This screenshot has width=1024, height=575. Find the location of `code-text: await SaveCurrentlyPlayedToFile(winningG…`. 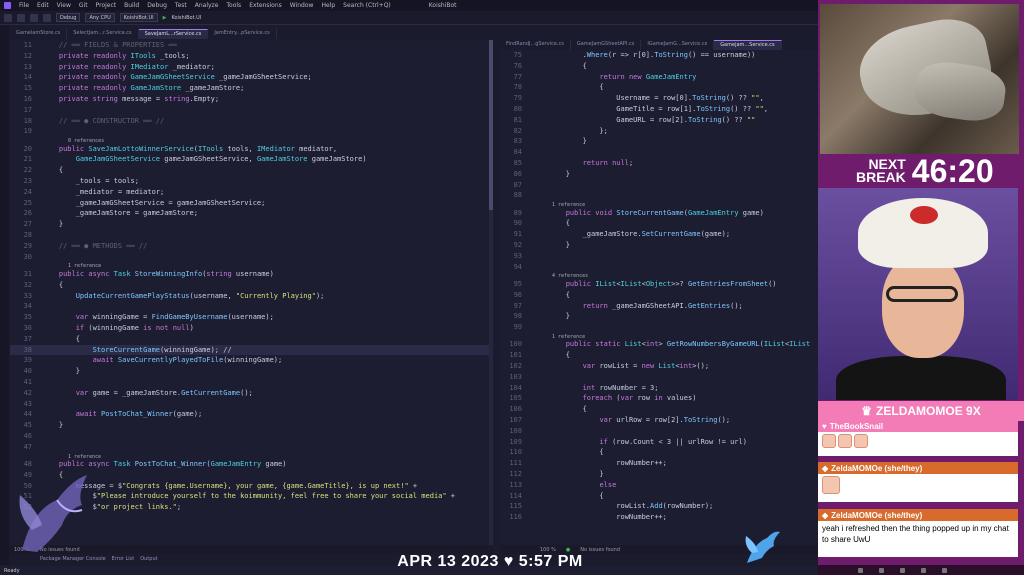

code-text: await SaveCurrentlyPlayedToFile(winningG… is located at coordinates (162, 360).